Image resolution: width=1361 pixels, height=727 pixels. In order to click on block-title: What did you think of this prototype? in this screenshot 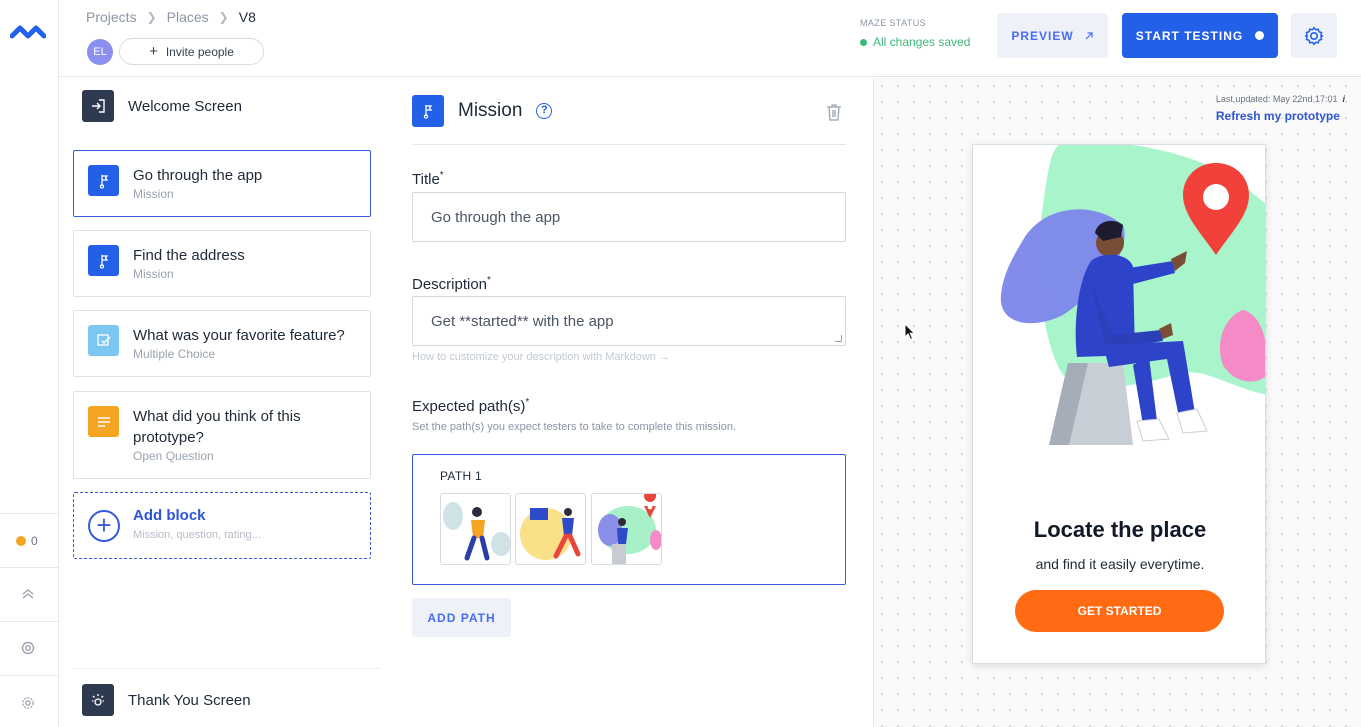, I will do `click(217, 427)`.